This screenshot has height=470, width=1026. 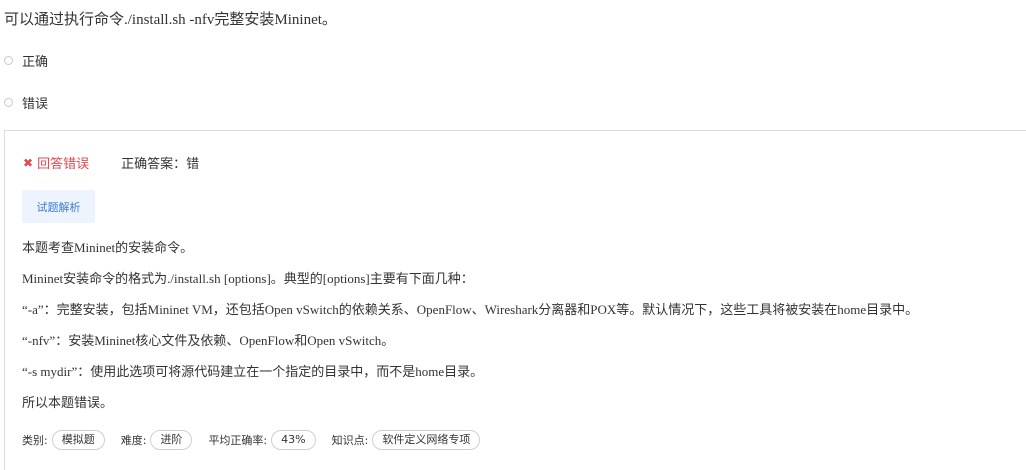 I want to click on knowledge-label: 知识点:, so click(x=350, y=440).